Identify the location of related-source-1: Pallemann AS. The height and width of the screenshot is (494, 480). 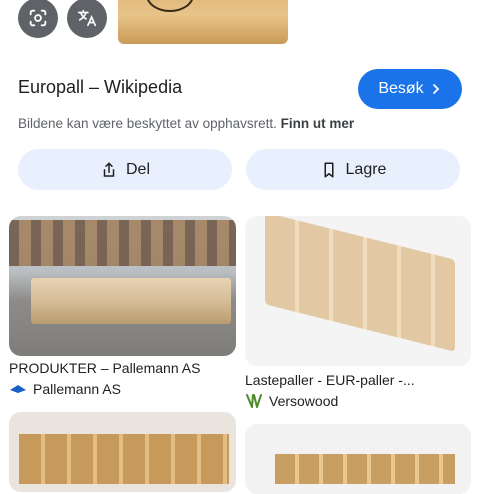
(65, 389).